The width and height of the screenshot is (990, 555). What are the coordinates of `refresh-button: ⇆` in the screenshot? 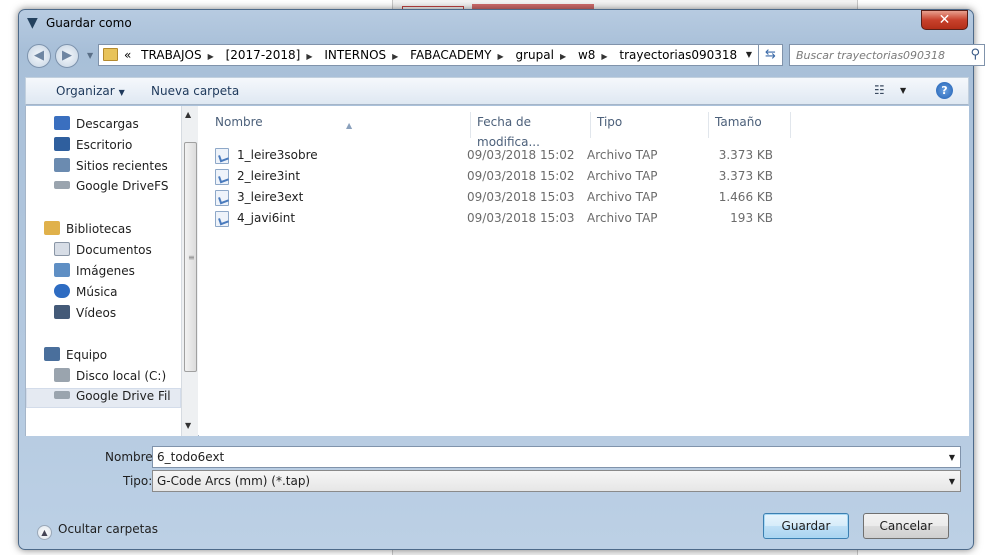 It's located at (771, 55).